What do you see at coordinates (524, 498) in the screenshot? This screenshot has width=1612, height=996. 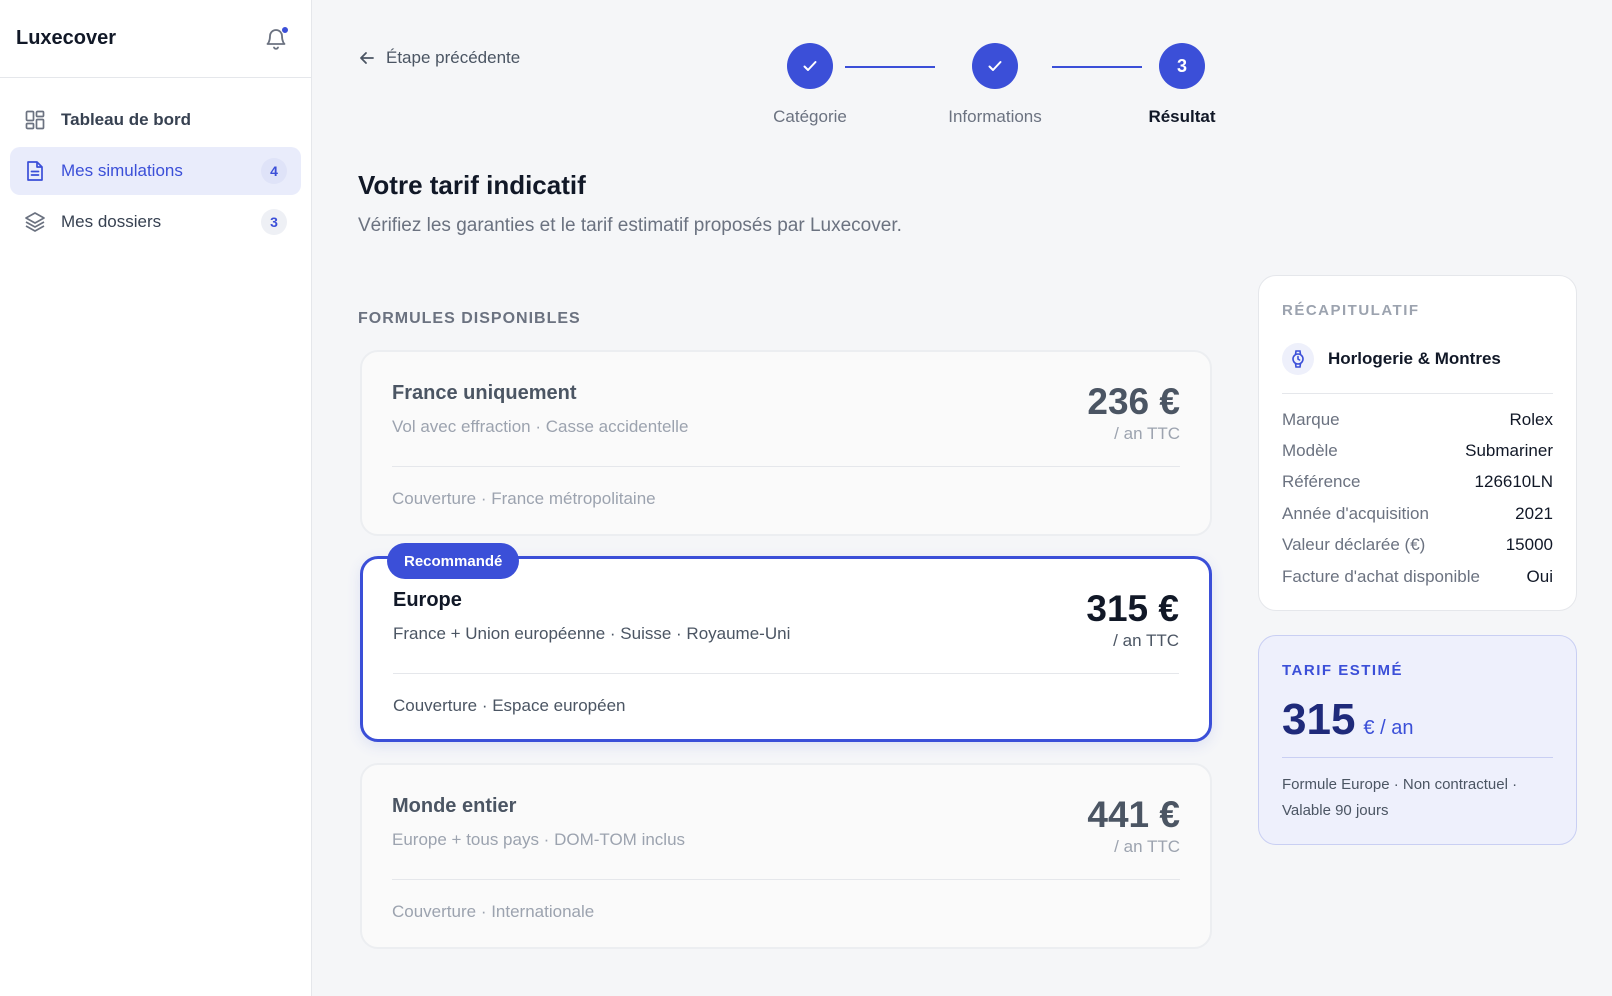 I see `plan-coverage: Couverture · France métropolitaine` at bounding box center [524, 498].